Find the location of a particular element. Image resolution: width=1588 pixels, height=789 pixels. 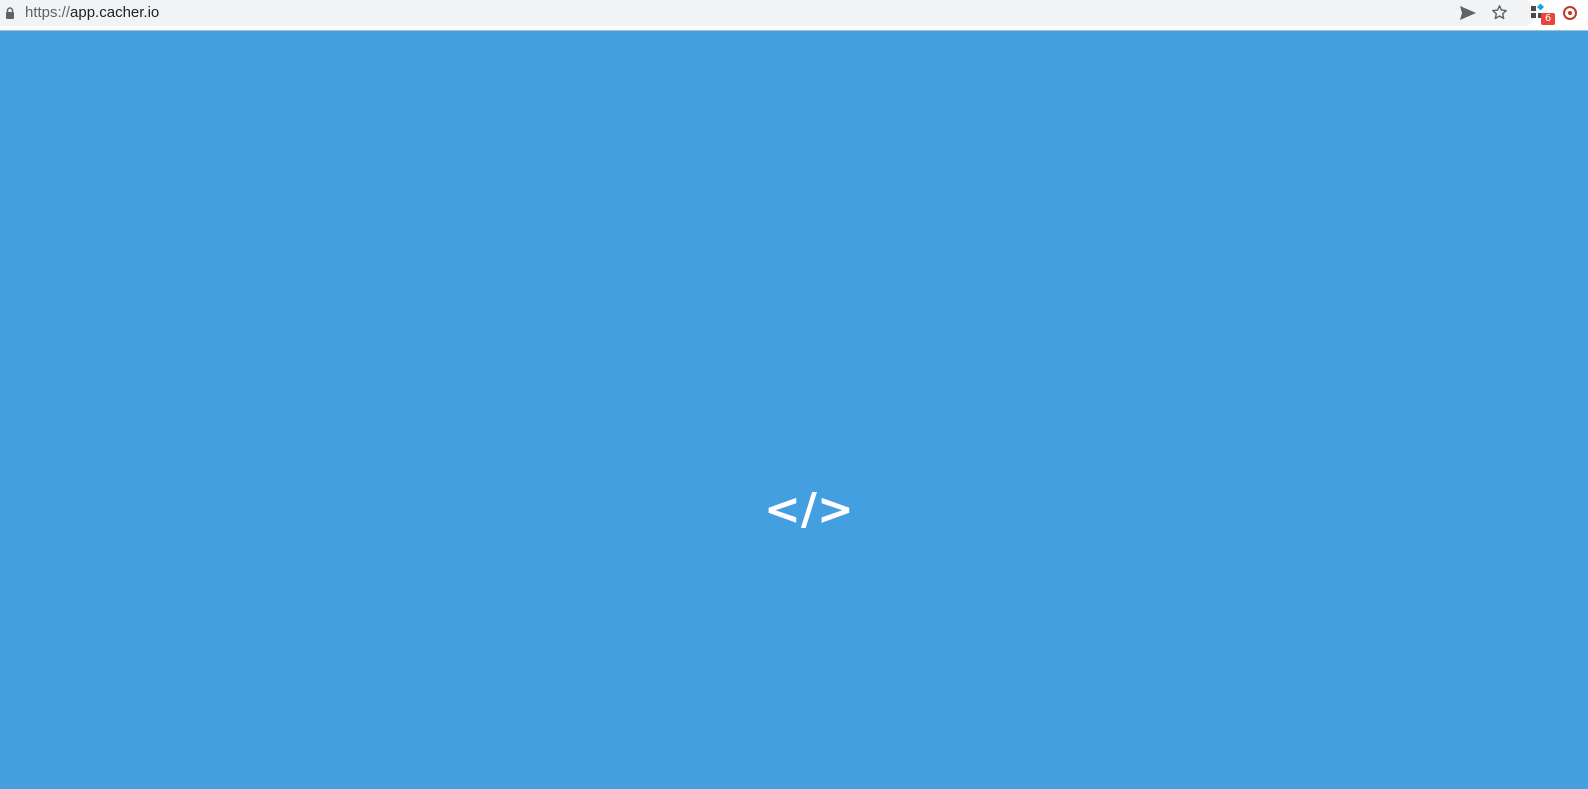

url-text: https://app.cacher.io is located at coordinates (92, 13).